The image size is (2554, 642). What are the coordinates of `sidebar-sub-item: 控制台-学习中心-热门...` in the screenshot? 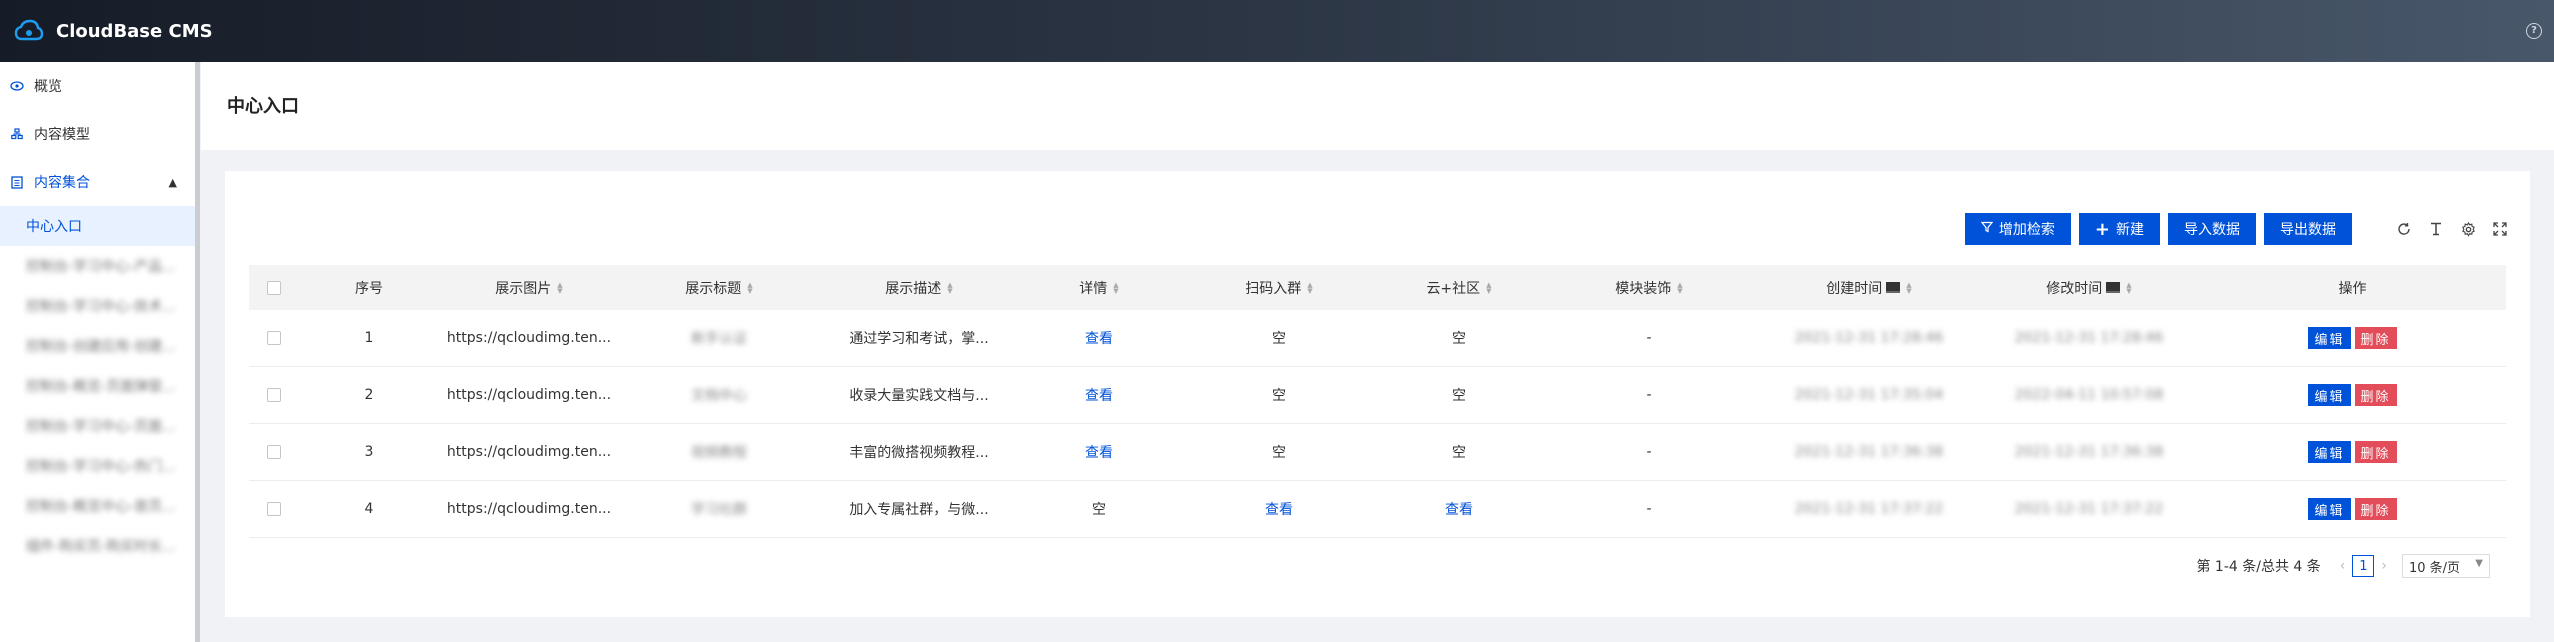 It's located at (99, 466).